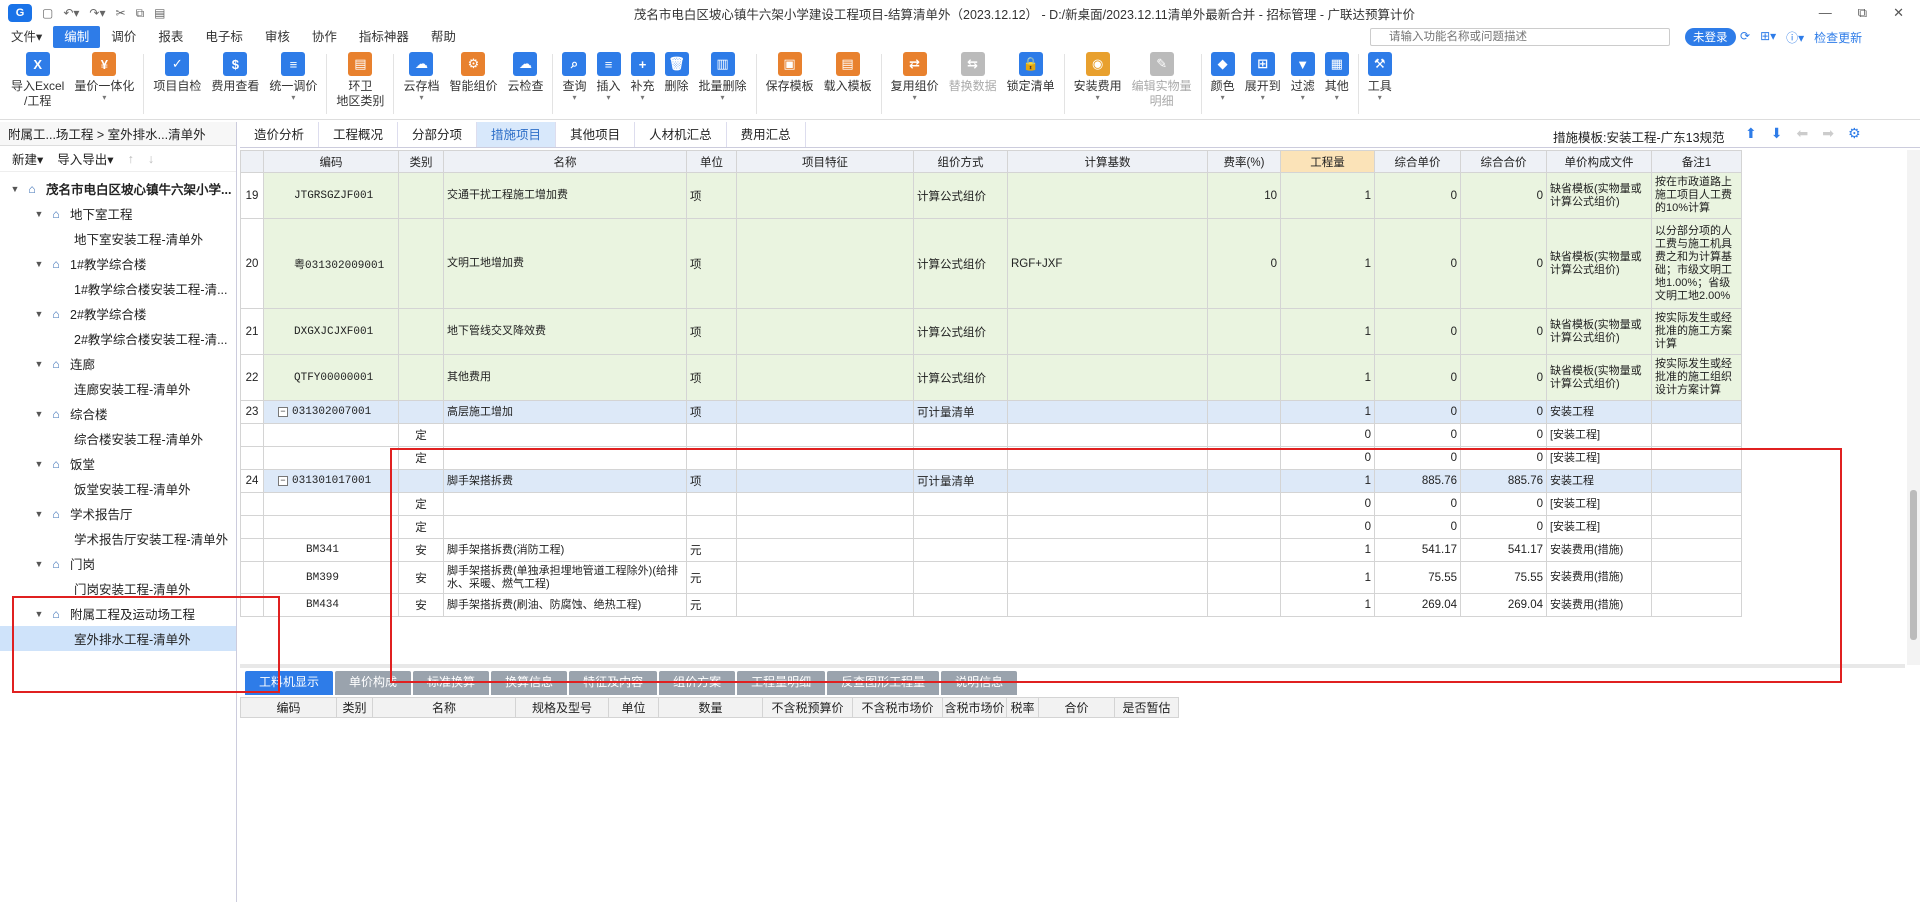  I want to click on ribbon-button: ¥ 量价一体化 ▾, so click(104, 75).